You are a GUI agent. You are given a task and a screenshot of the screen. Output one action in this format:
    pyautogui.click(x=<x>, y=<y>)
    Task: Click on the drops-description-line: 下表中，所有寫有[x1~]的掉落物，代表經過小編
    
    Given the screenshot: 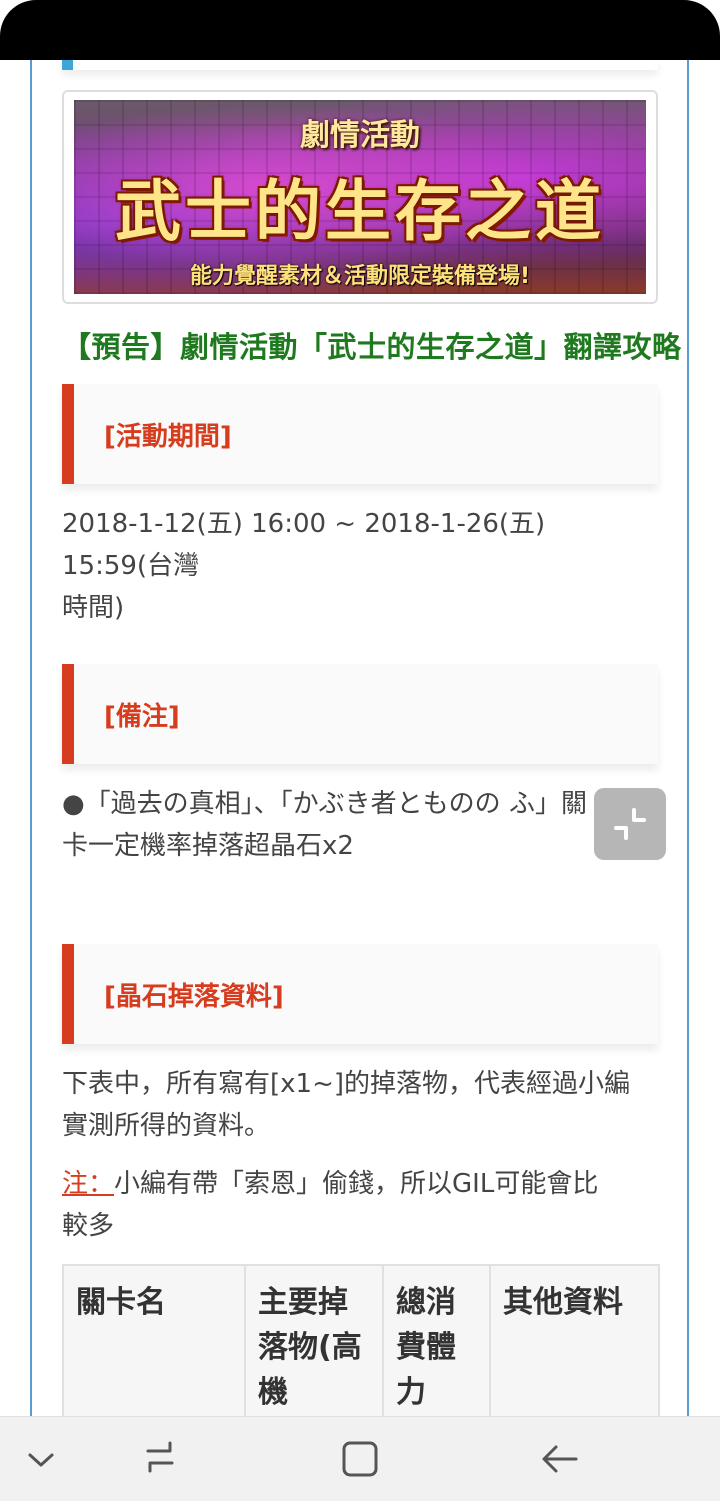 What is the action you would take?
    pyautogui.click(x=346, y=1084)
    